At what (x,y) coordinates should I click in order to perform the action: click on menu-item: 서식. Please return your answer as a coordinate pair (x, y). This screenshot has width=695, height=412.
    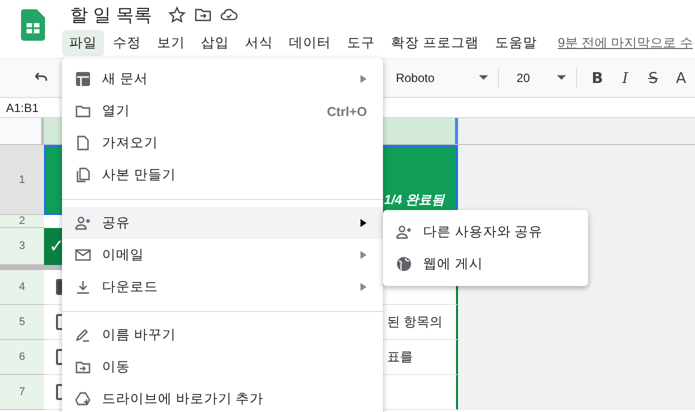
    Looking at the image, I should click on (259, 43).